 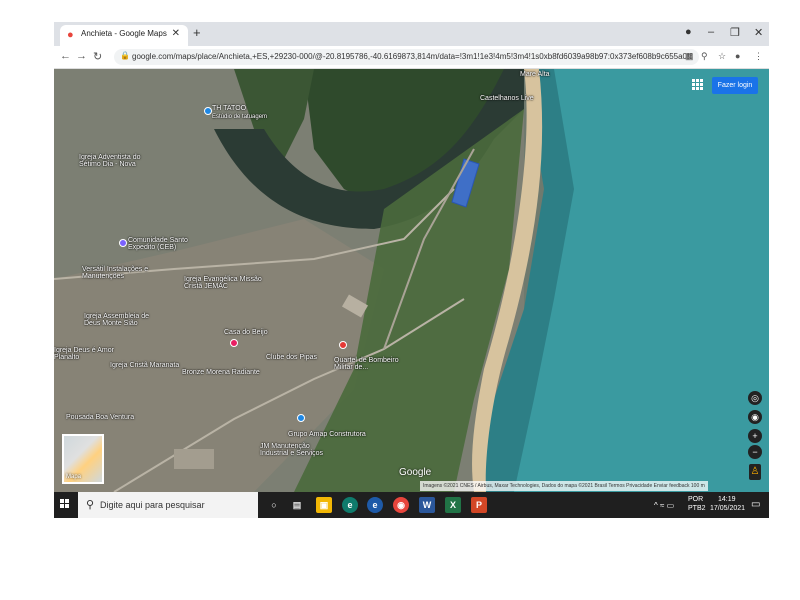 I want to click on map-sublabel: Estúdio de tatuagem, so click(x=240, y=117).